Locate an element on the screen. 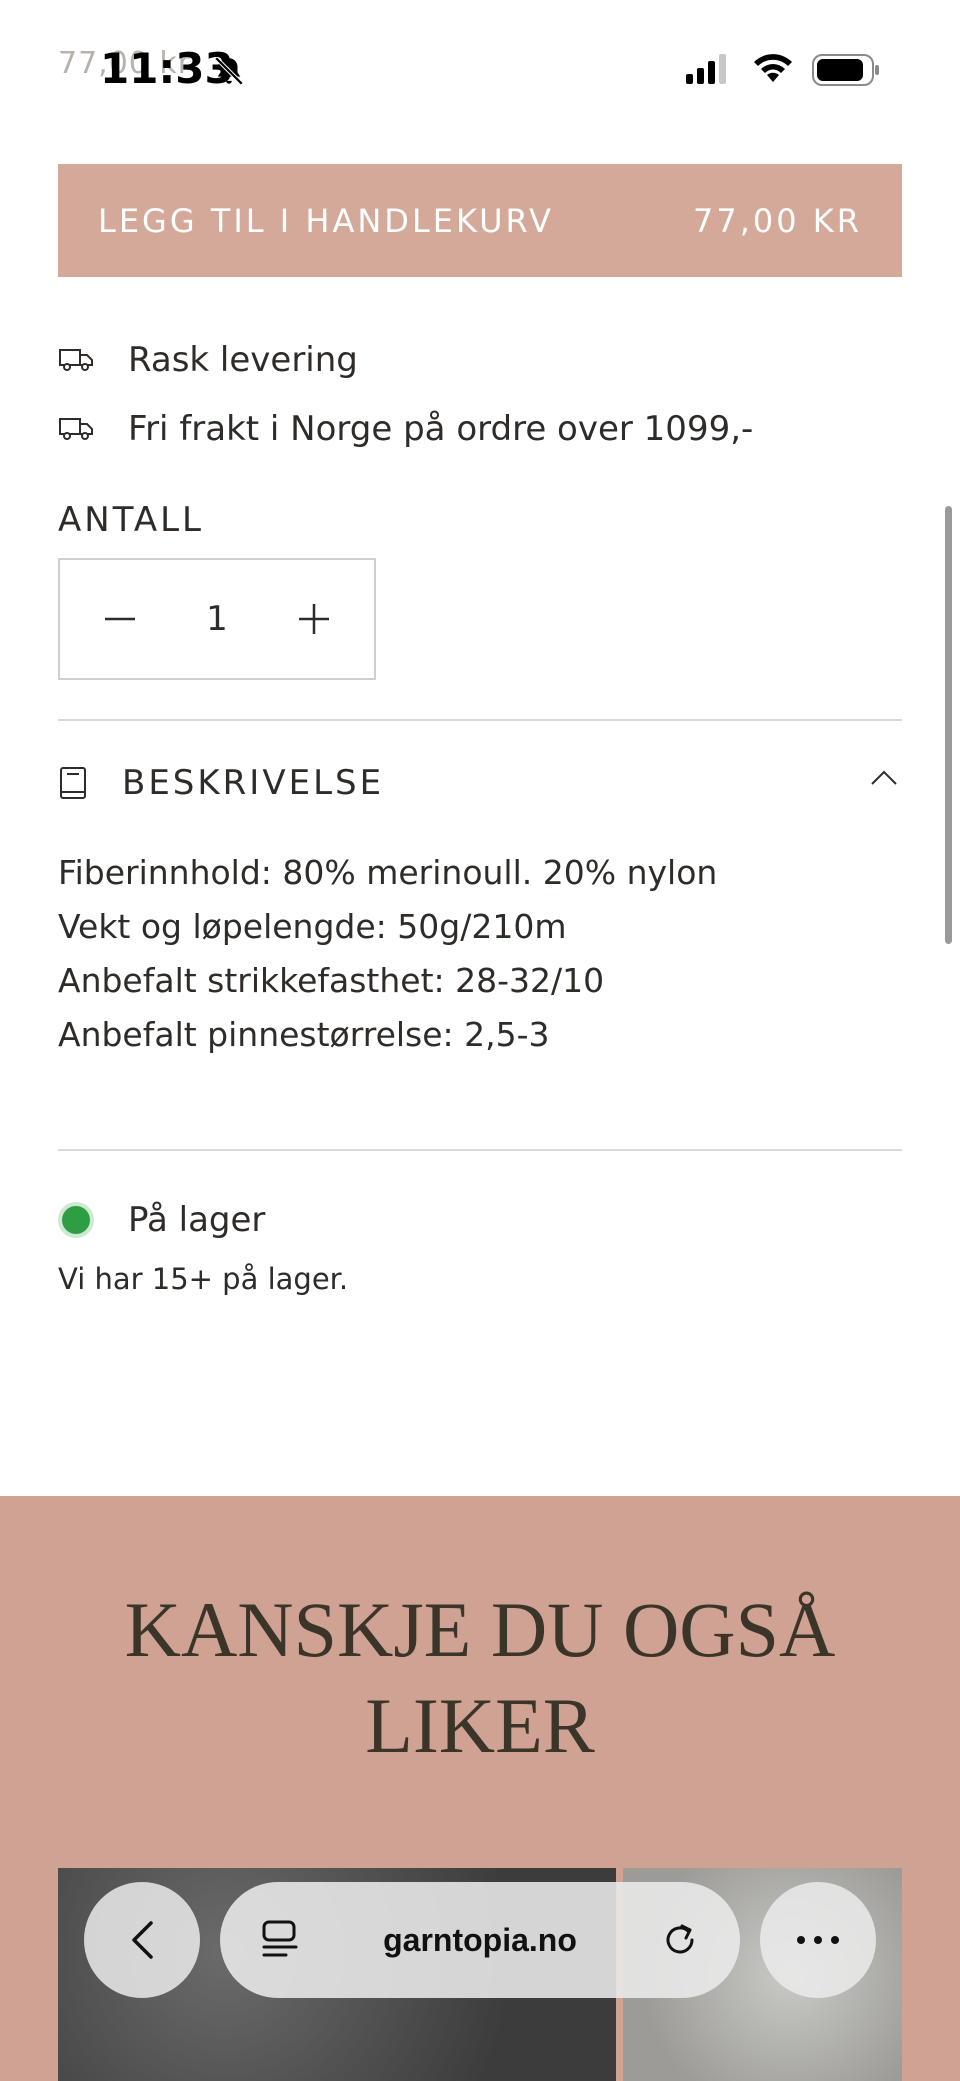 Image resolution: width=960 pixels, height=2081 pixels. status-bar: 77,00 kr 11:33 is located at coordinates (480, 70).